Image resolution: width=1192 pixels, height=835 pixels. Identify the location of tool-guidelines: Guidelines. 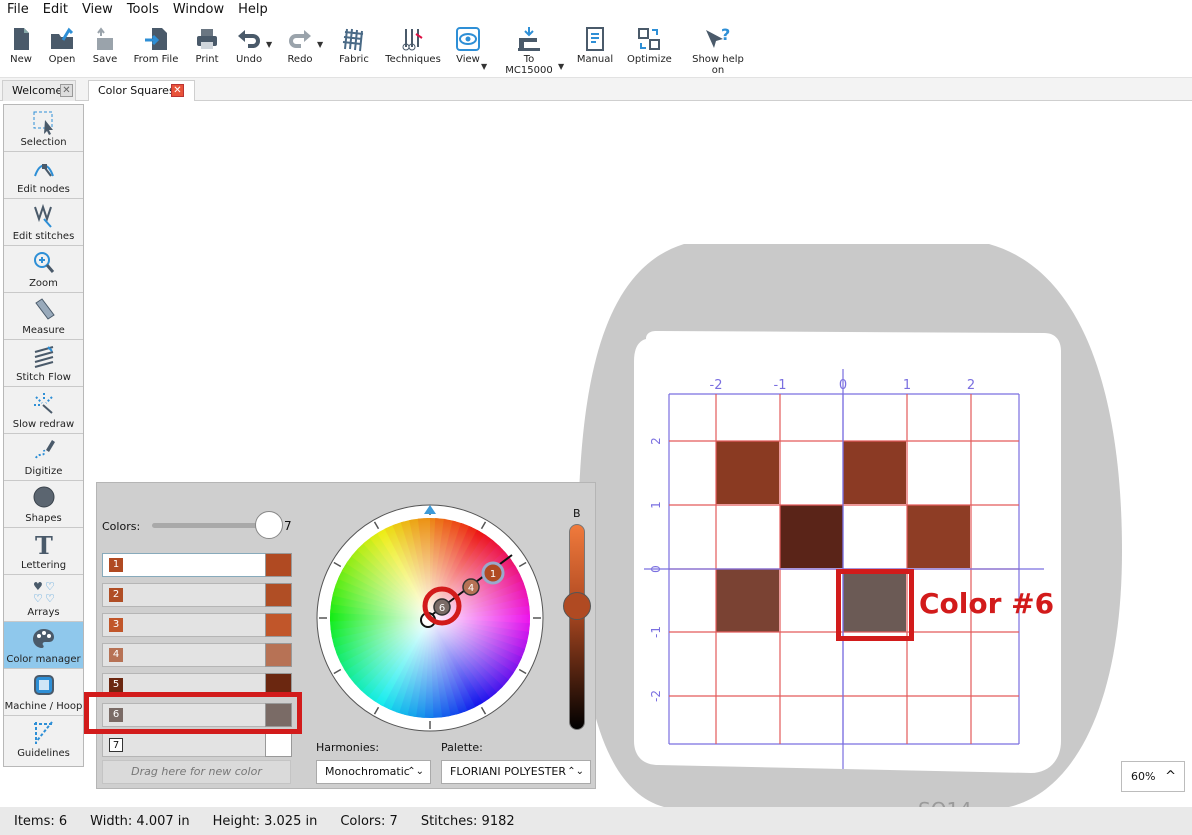
(43, 739).